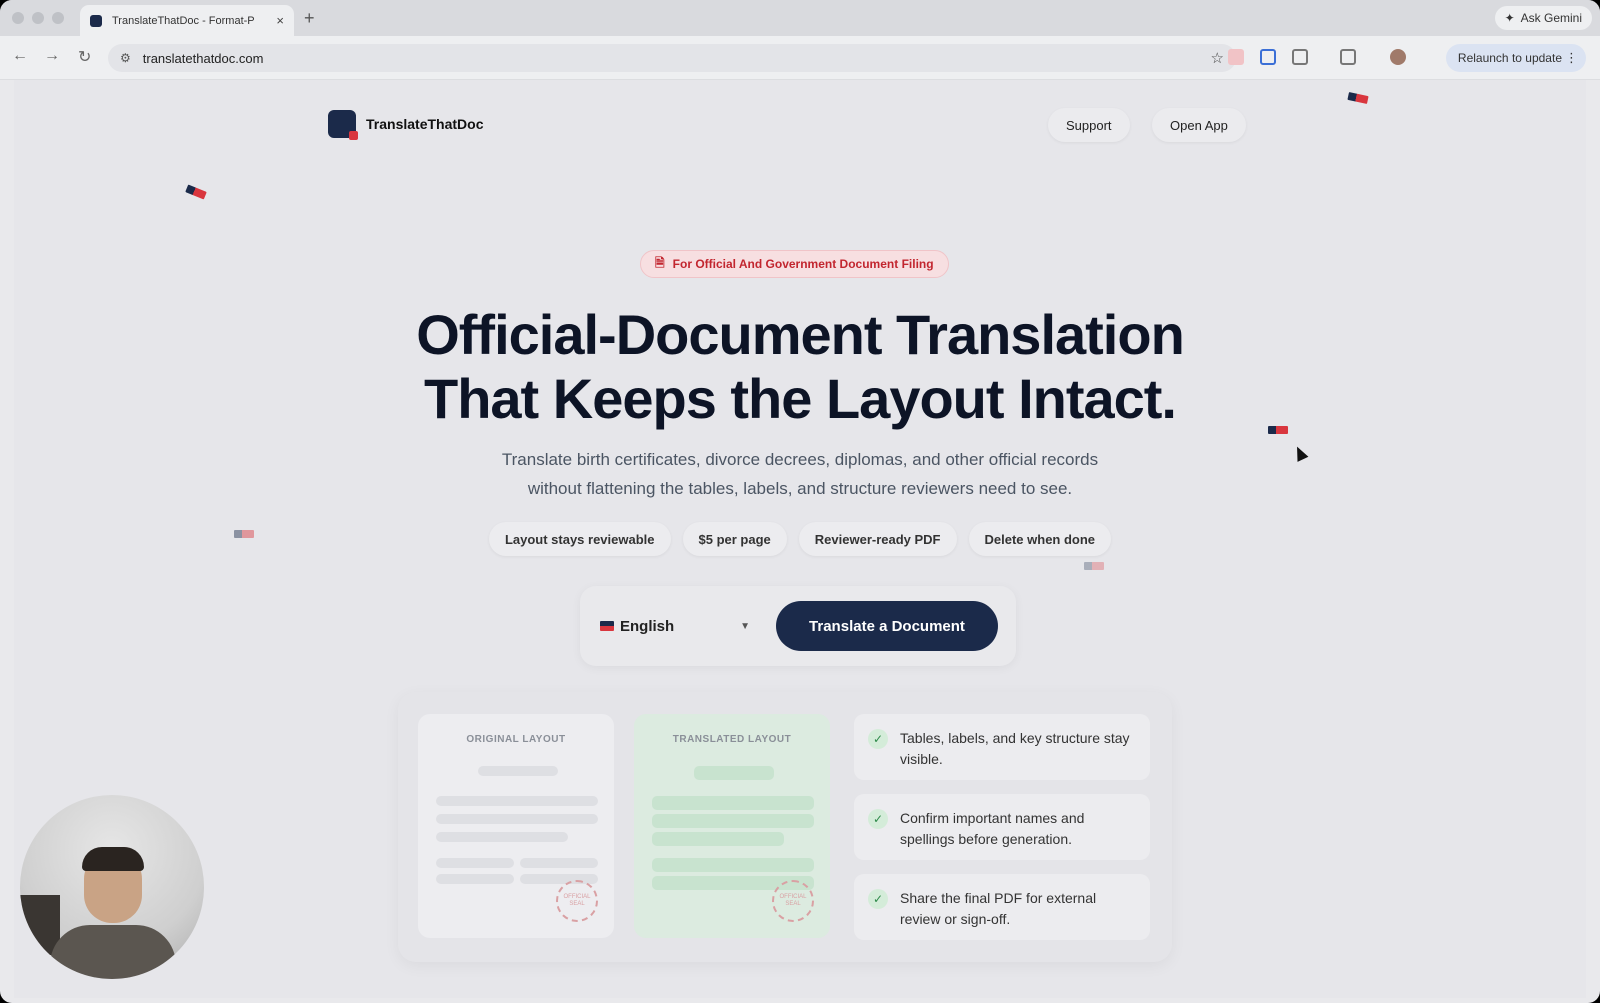 The width and height of the screenshot is (1600, 1003). I want to click on document-icon: 🗎, so click(660, 262).